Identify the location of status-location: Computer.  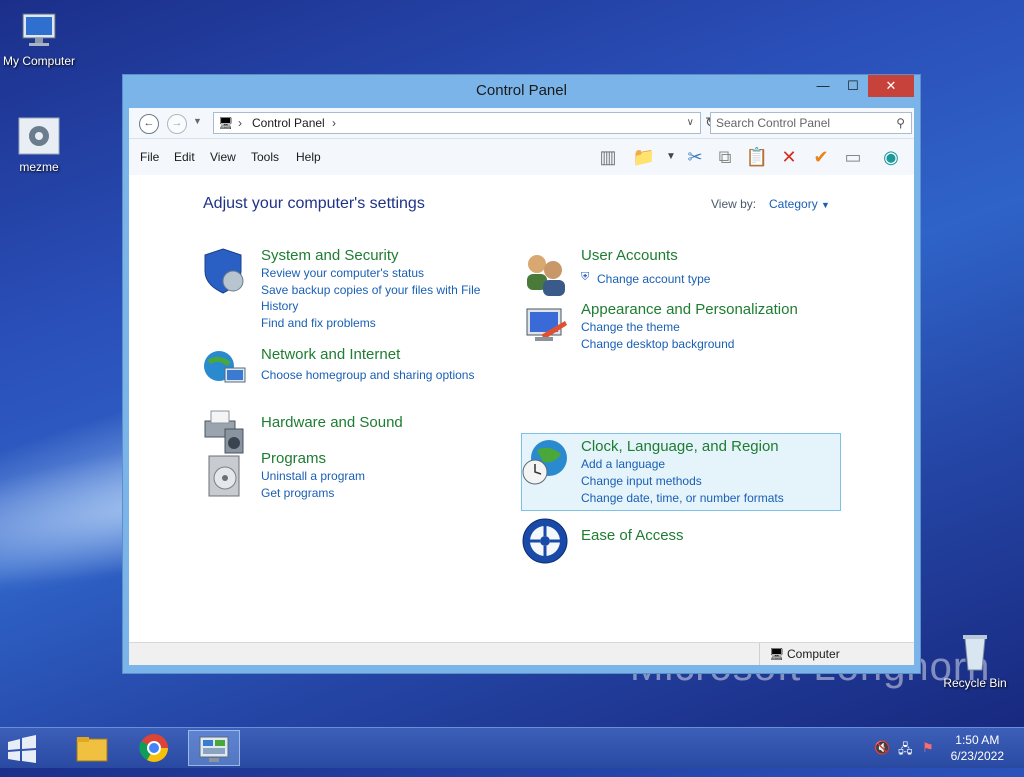
(813, 654).